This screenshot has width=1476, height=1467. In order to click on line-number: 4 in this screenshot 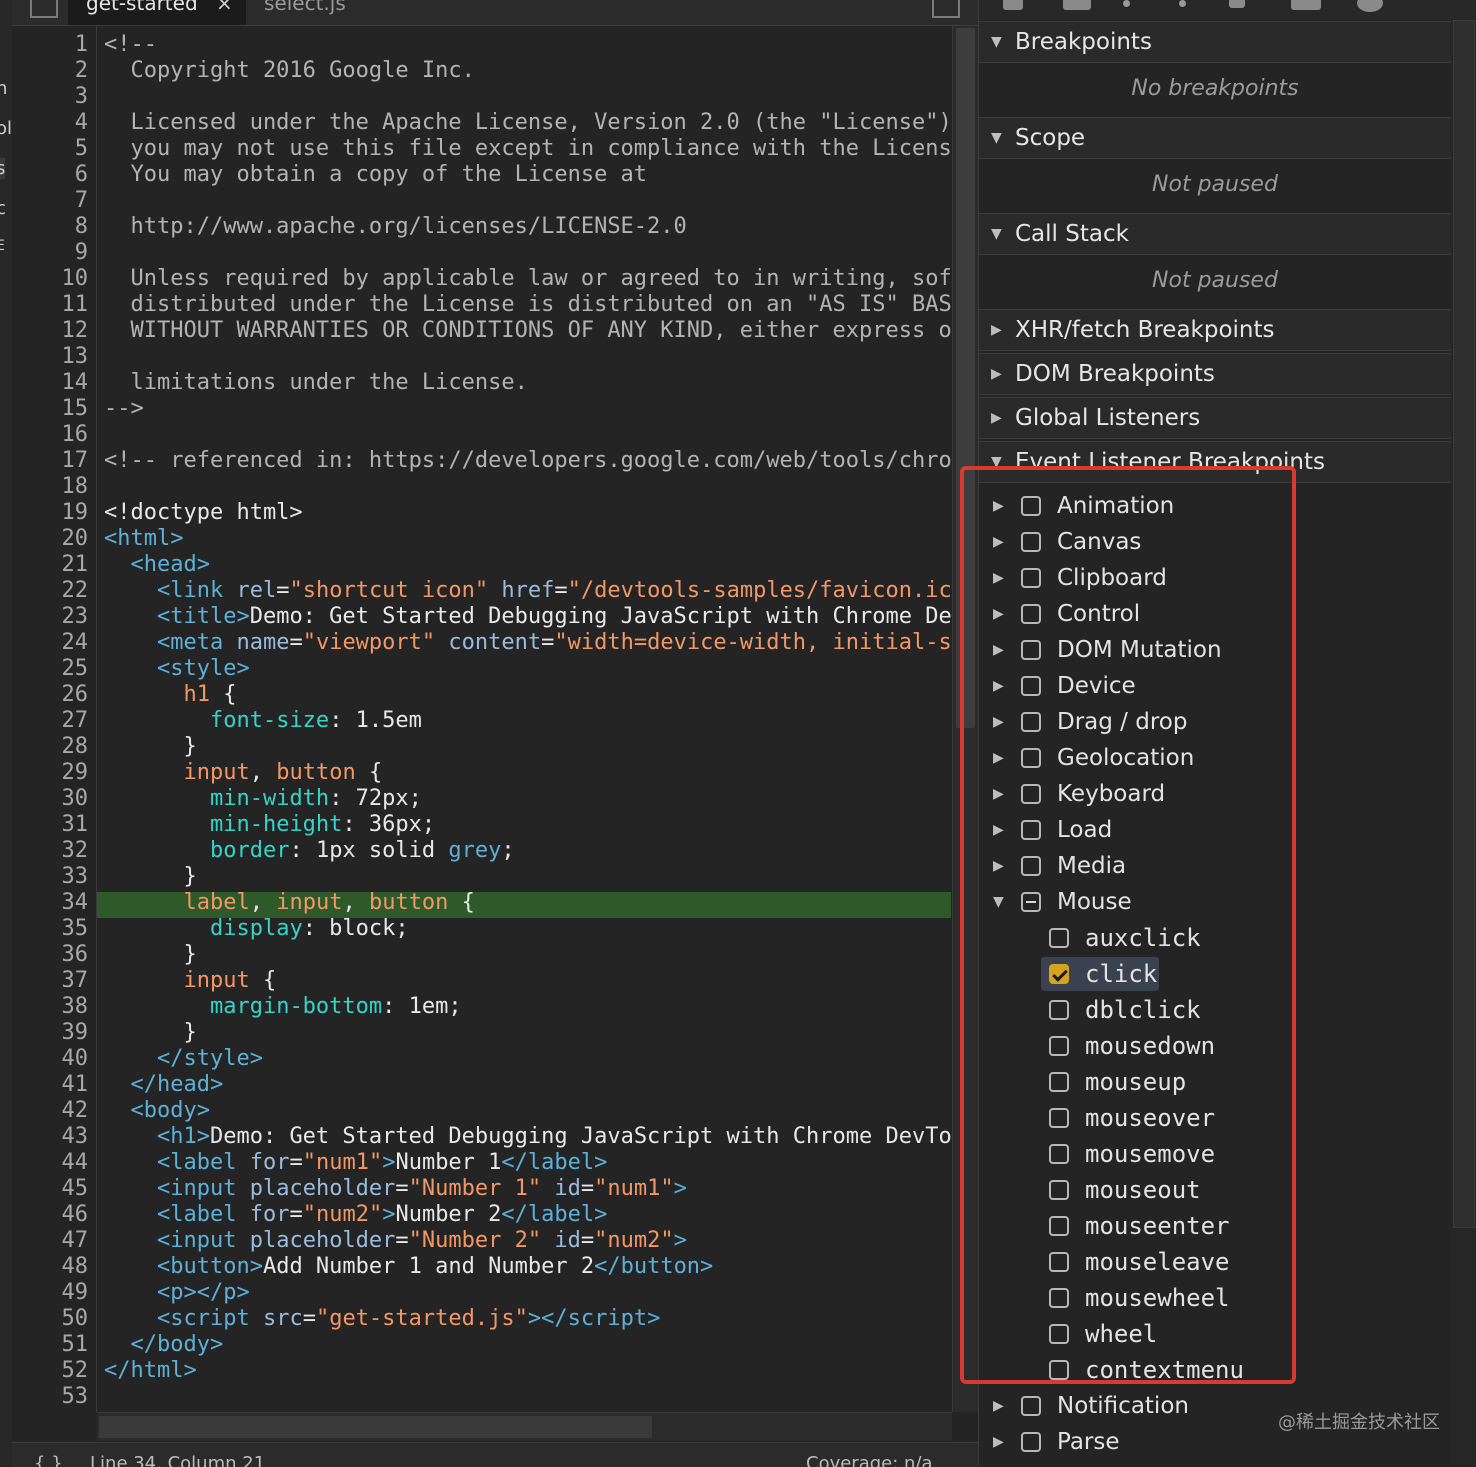, I will do `click(58, 123)`.